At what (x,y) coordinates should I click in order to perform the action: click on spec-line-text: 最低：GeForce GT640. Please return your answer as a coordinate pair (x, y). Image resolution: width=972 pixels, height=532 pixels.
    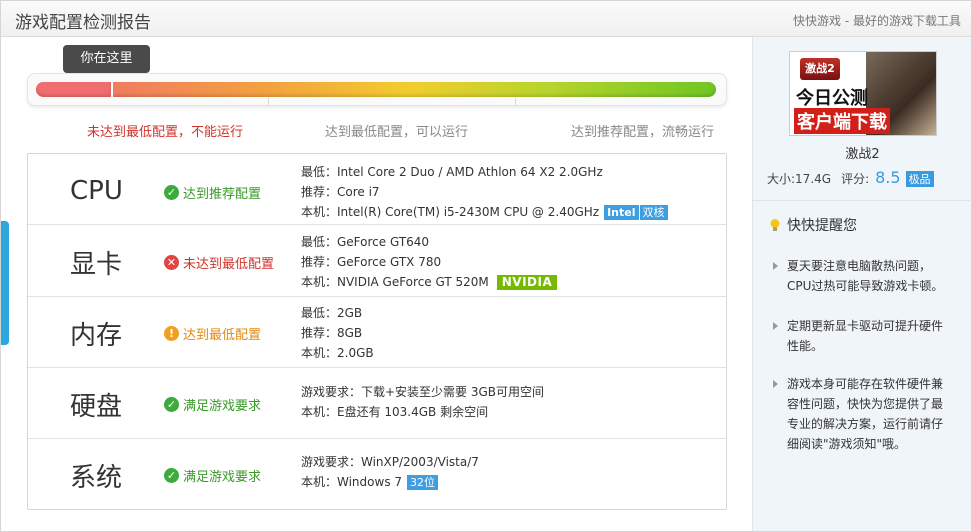
    Looking at the image, I should click on (365, 242).